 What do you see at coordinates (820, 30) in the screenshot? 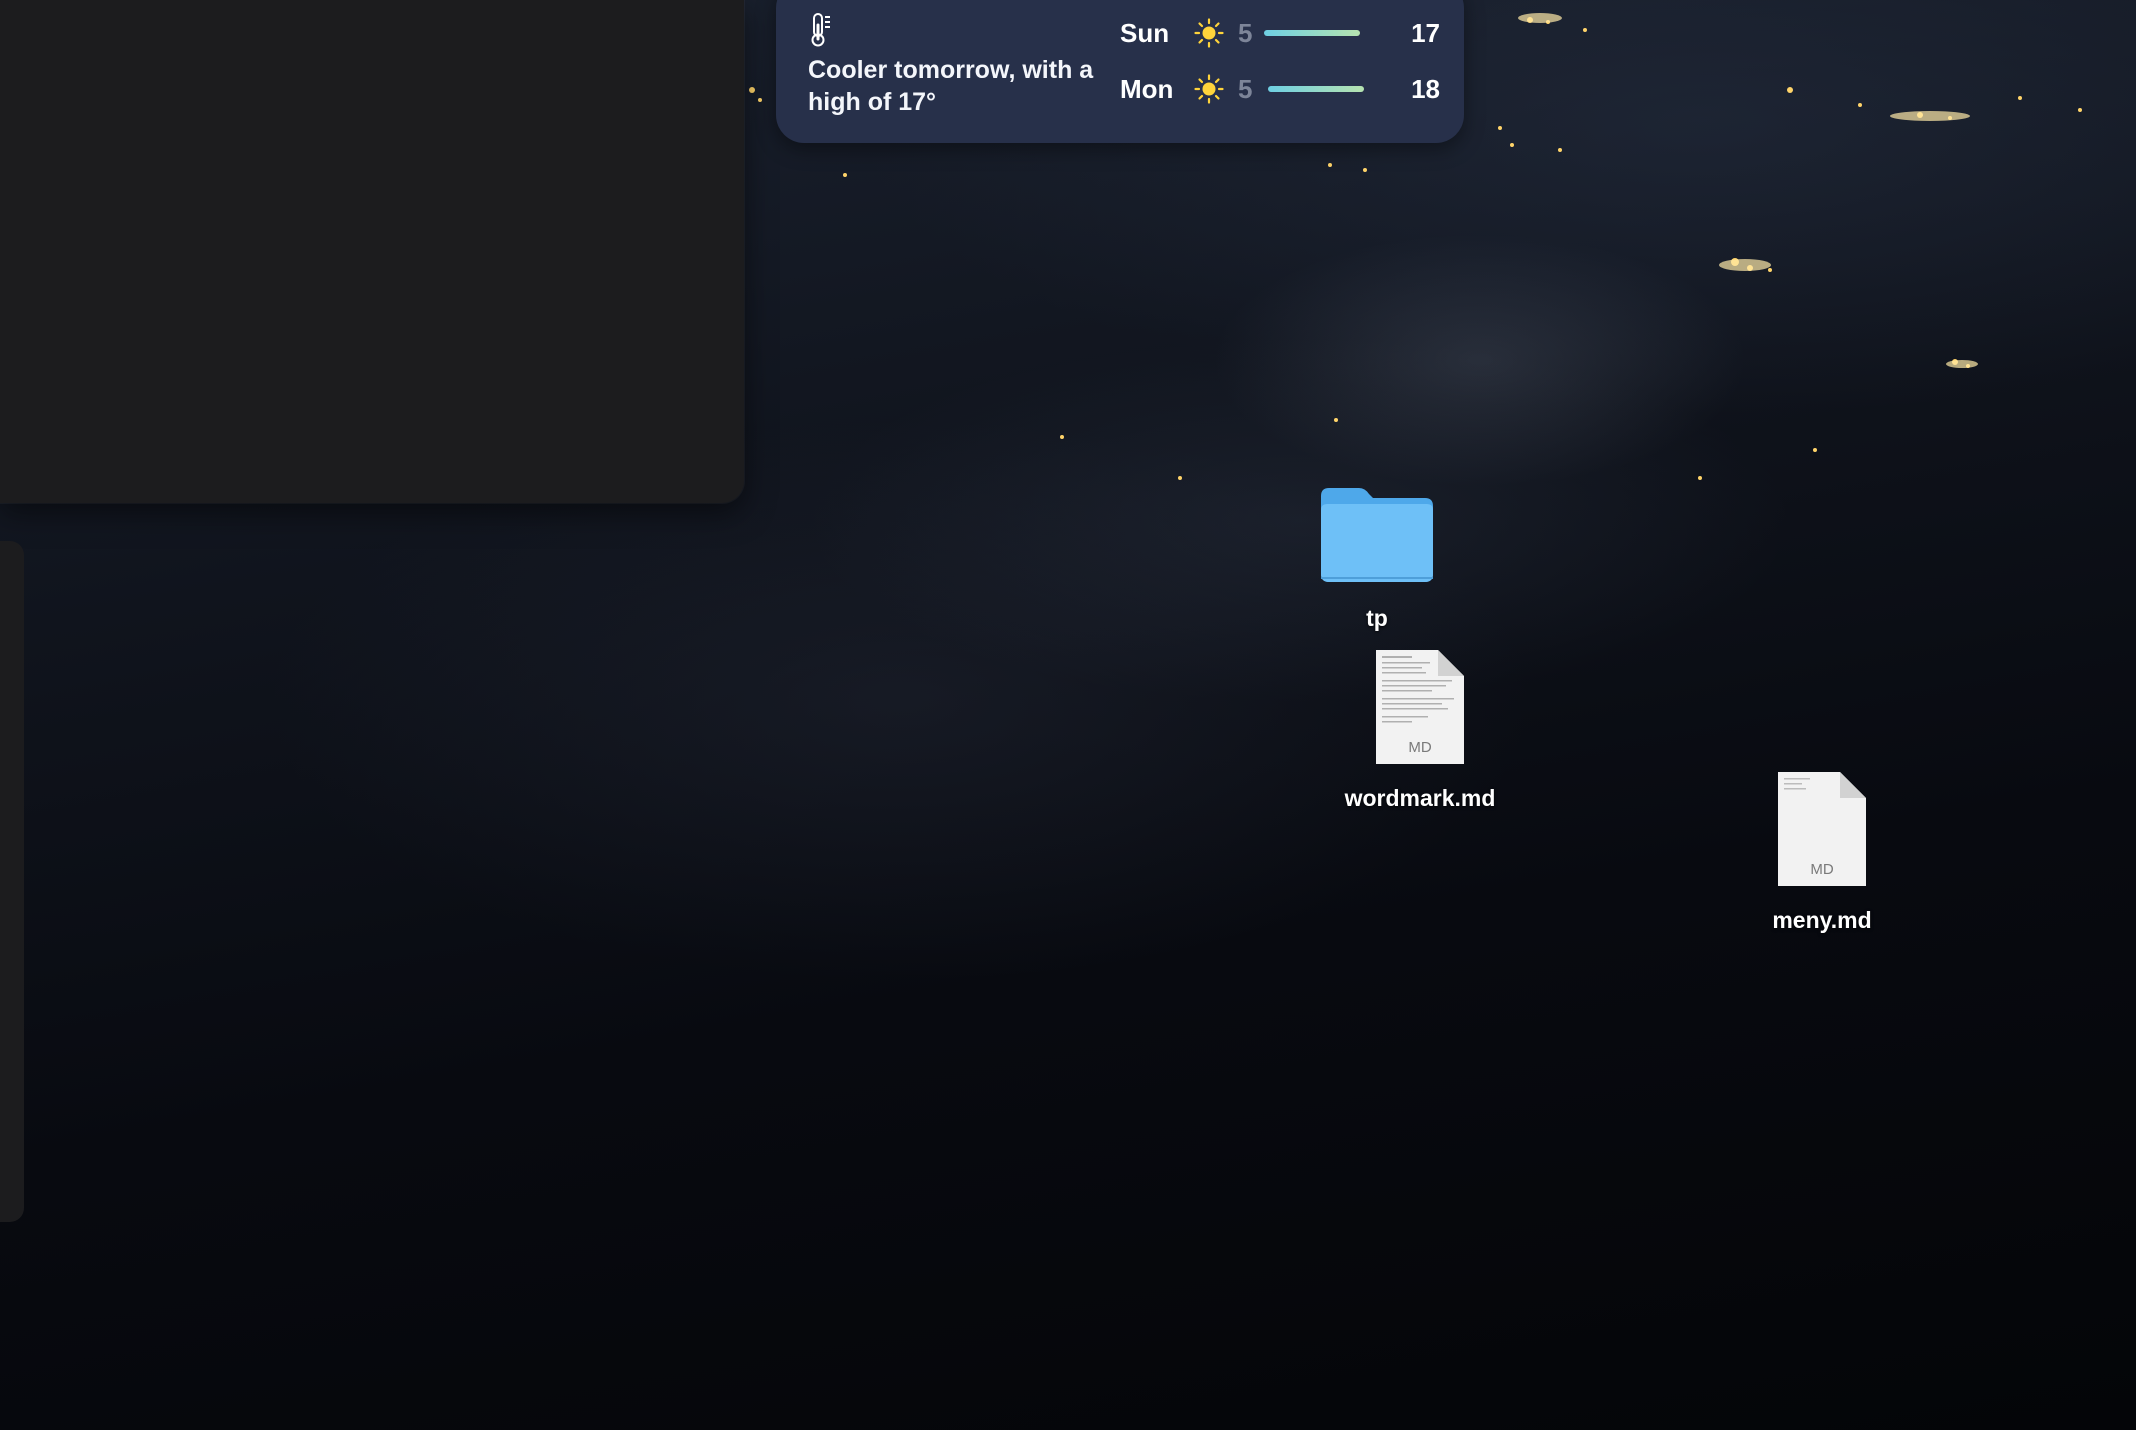
I see `thermometer-icon` at bounding box center [820, 30].